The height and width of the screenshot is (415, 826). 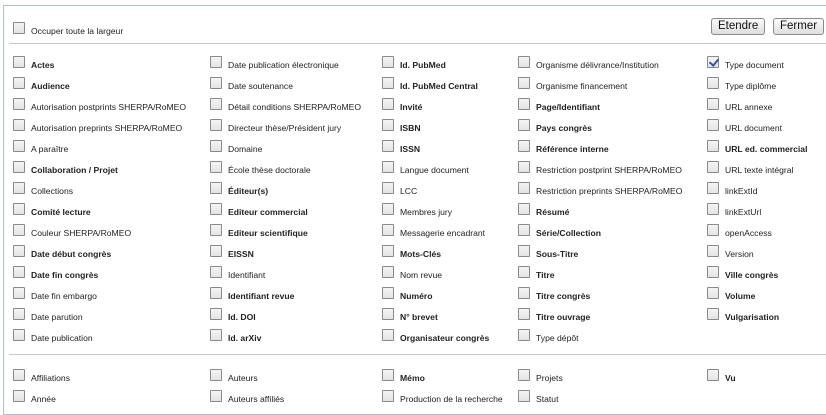 What do you see at coordinates (426, 212) in the screenshot?
I see `field-label: Membres jury` at bounding box center [426, 212].